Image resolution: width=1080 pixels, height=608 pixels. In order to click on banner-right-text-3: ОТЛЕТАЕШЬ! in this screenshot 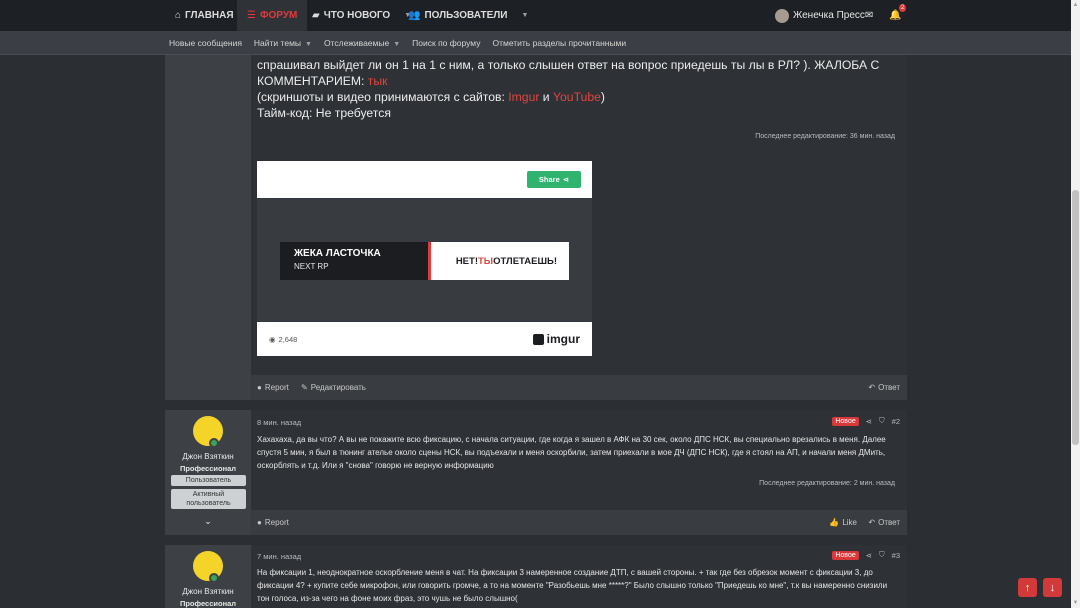, I will do `click(525, 261)`.